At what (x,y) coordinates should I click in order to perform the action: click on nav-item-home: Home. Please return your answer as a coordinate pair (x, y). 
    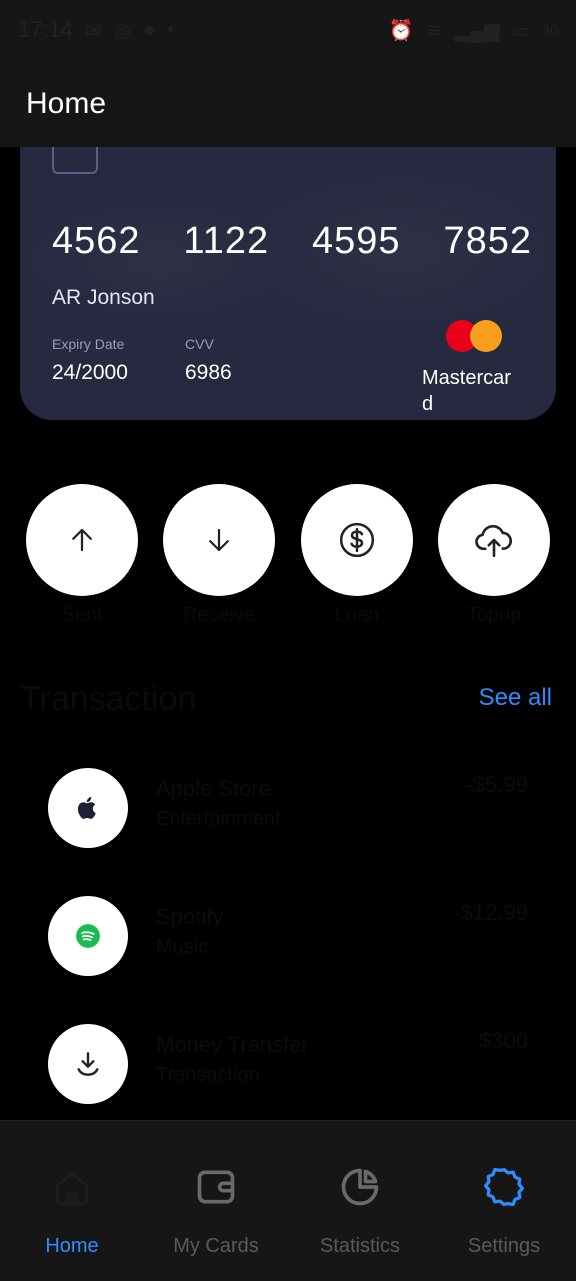
    Looking at the image, I should click on (72, 1201).